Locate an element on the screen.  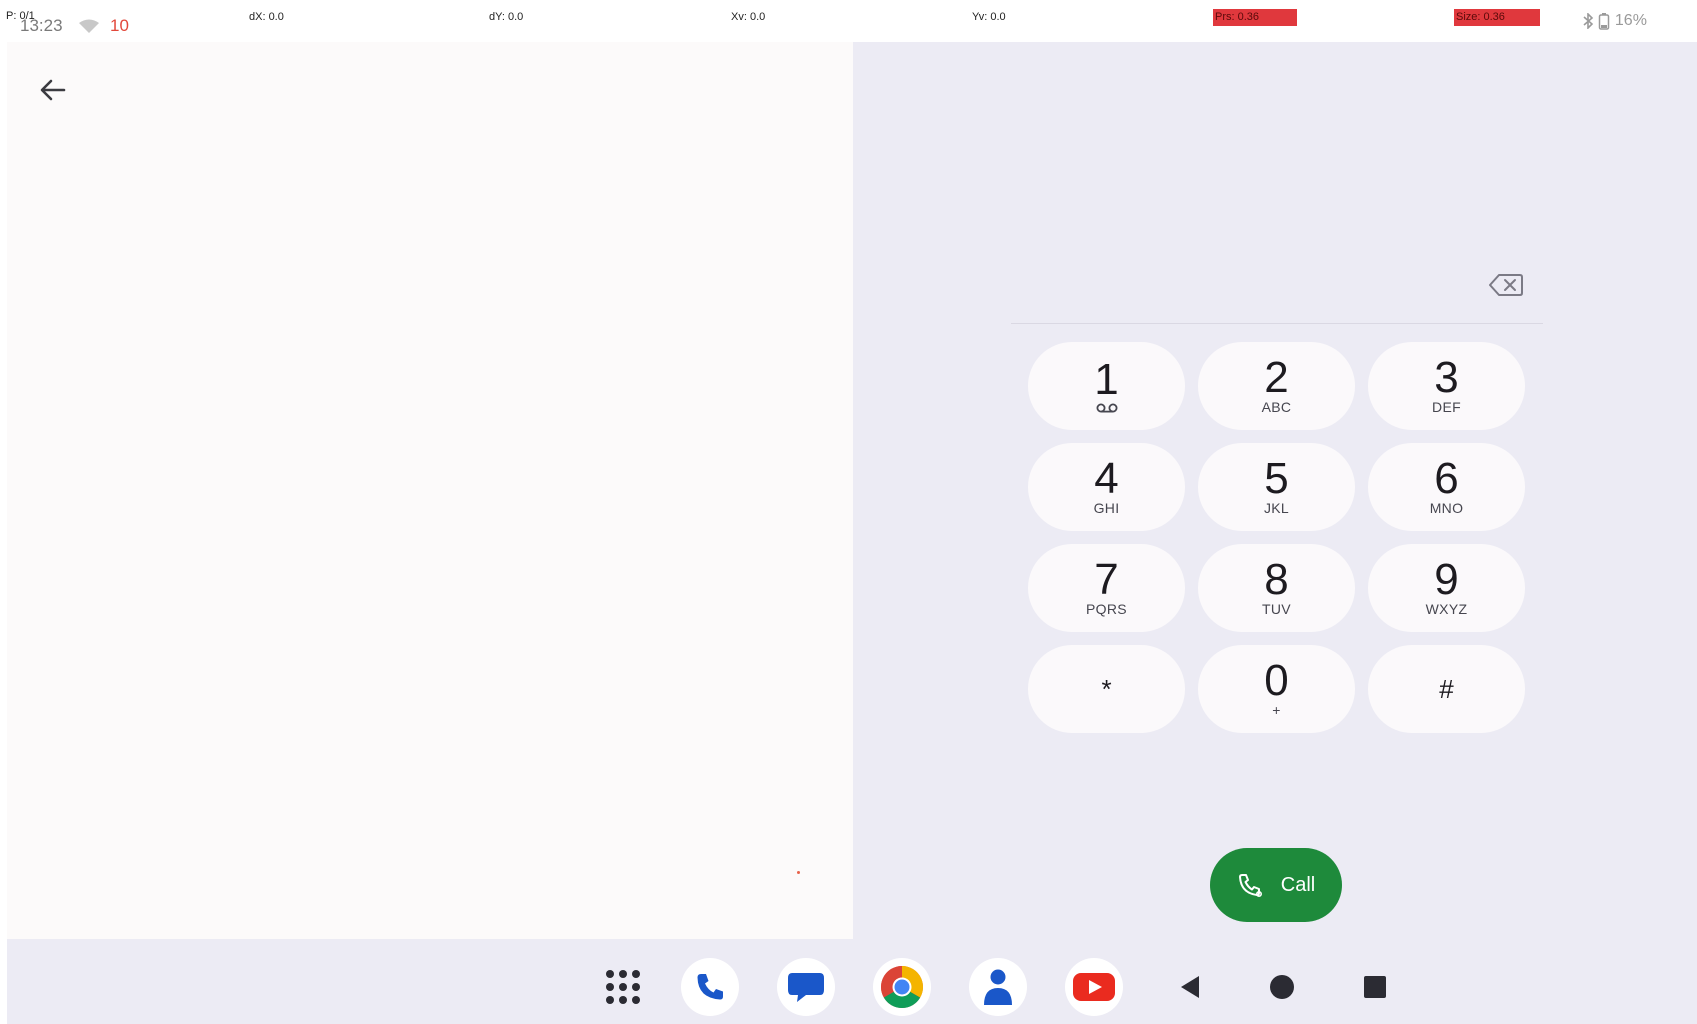
nav-recents-button is located at coordinates (1375, 987).